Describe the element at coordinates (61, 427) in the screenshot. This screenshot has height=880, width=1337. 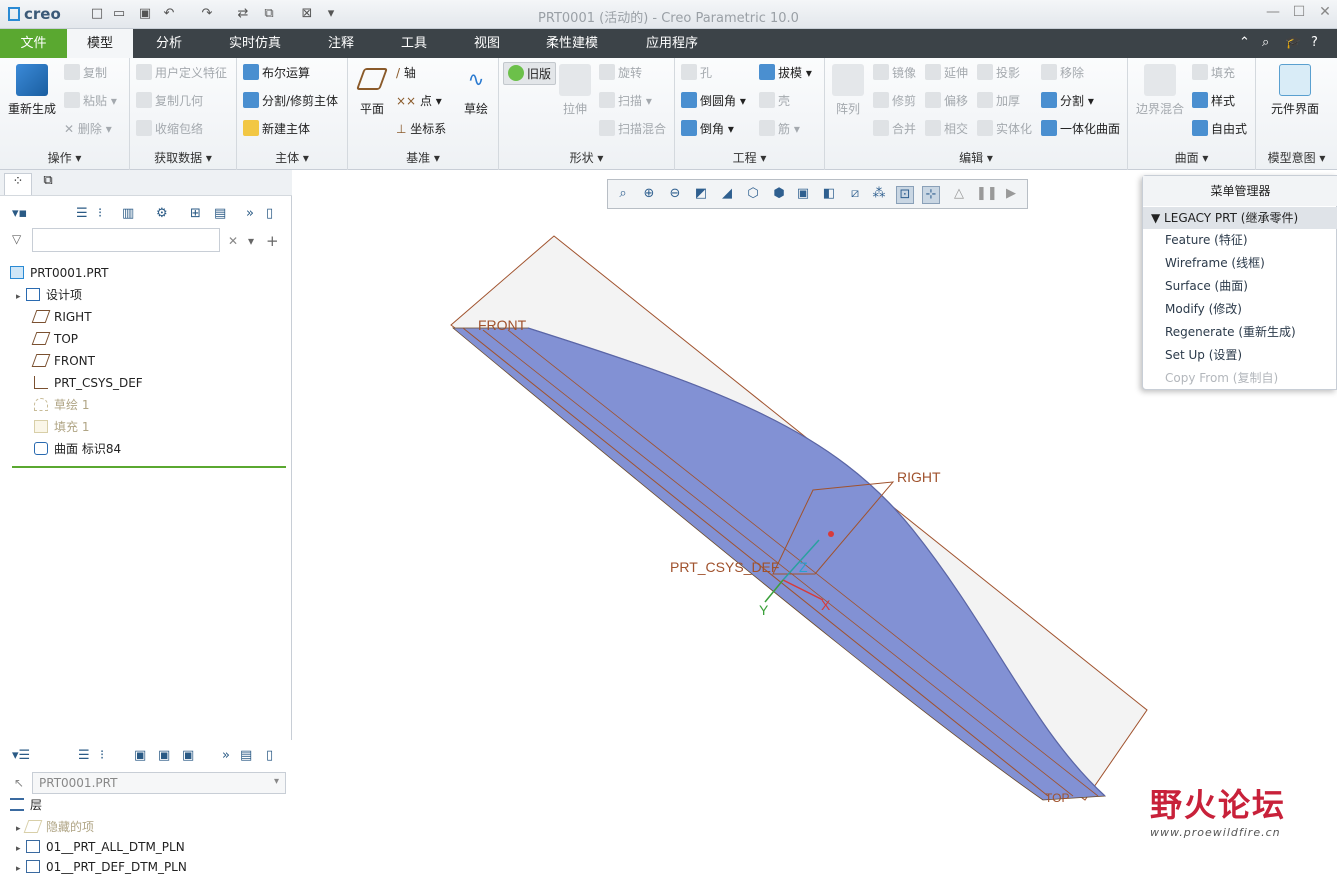
I see `tree-item-fill: 填充 1` at that location.